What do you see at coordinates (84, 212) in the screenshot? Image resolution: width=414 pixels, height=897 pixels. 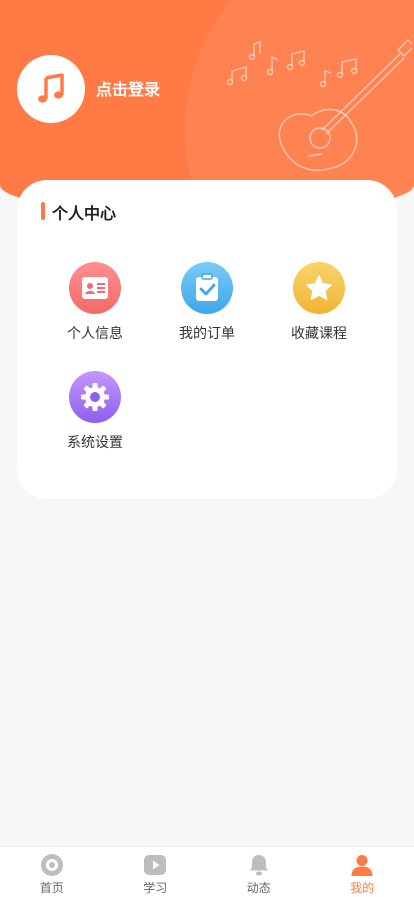 I see `card-title: 个人中心` at bounding box center [84, 212].